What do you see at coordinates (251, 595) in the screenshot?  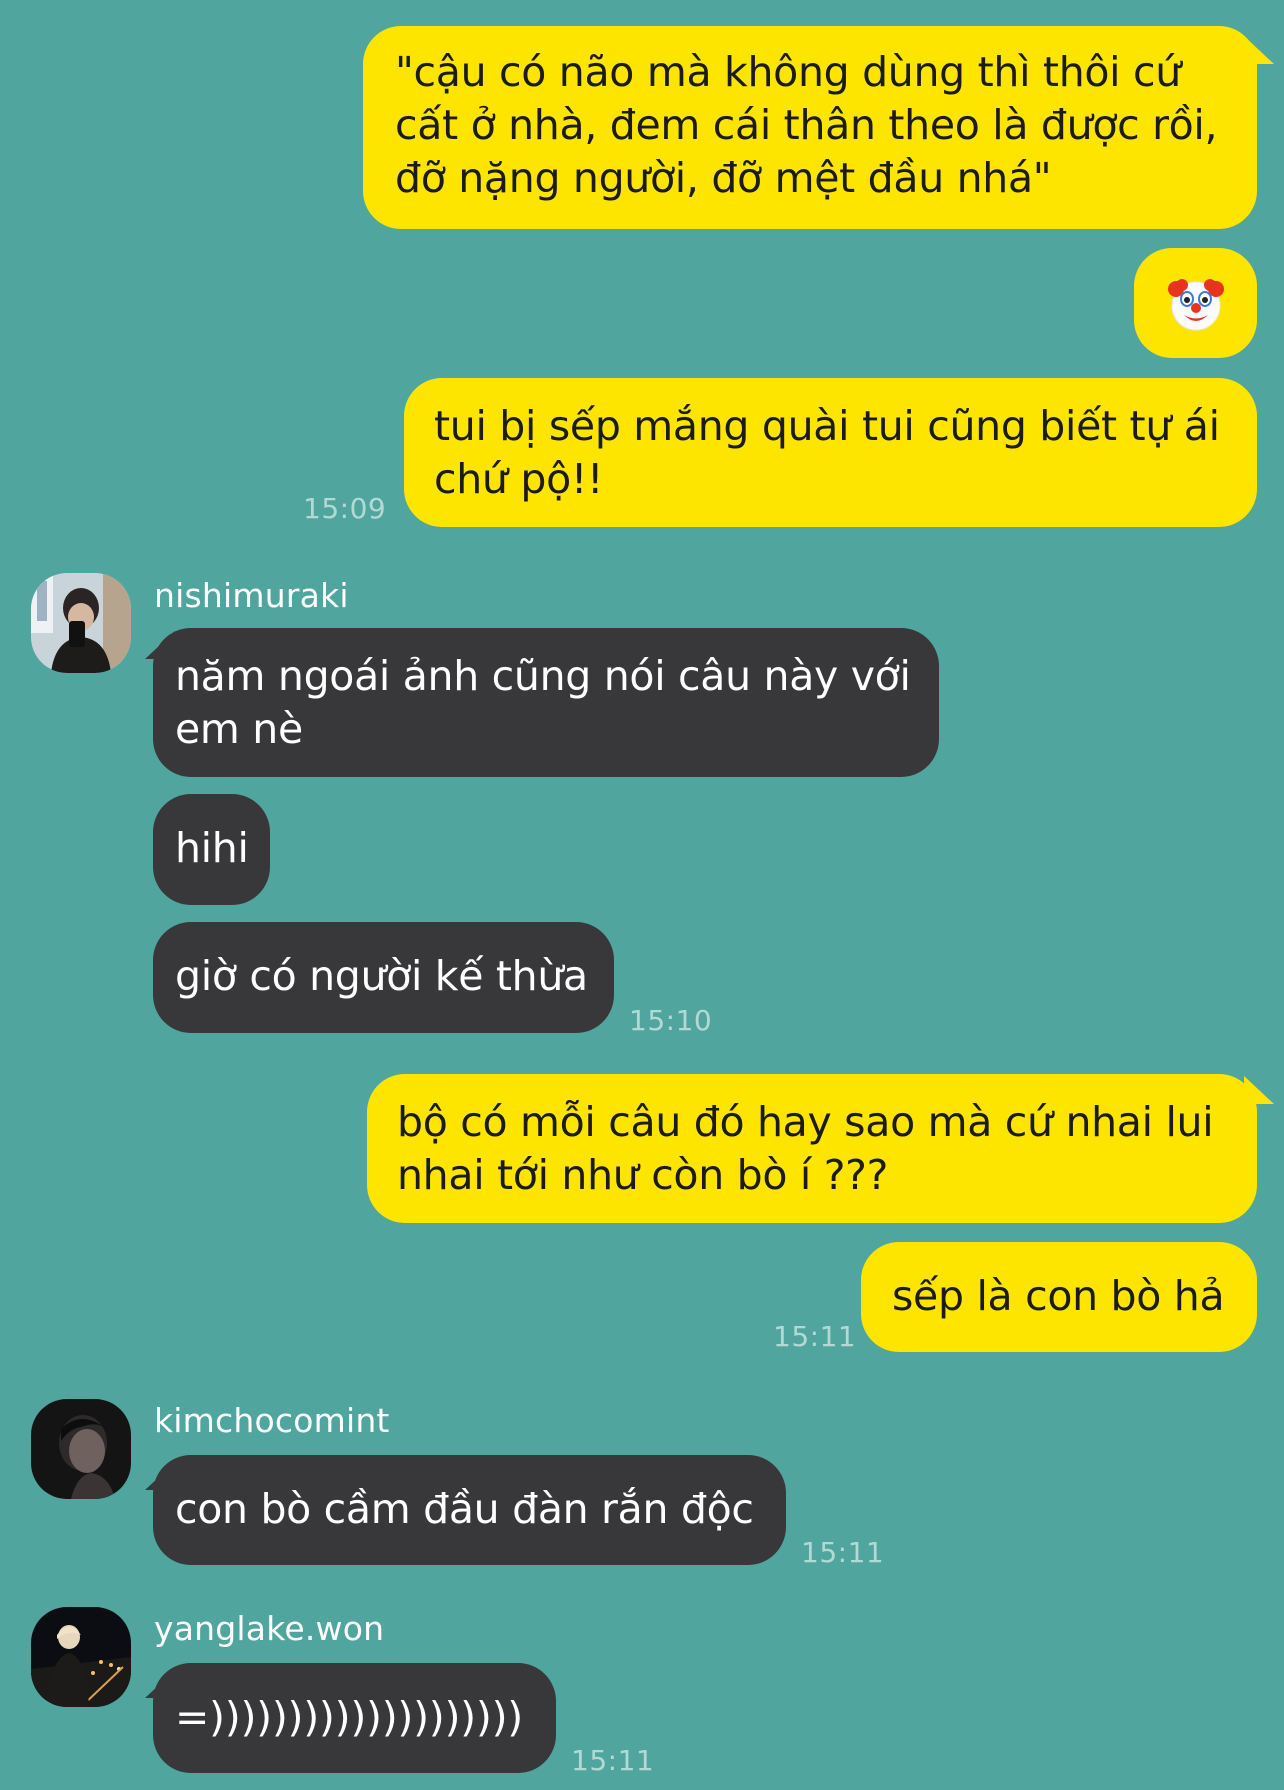 I see `sender-name: nishimuraki` at bounding box center [251, 595].